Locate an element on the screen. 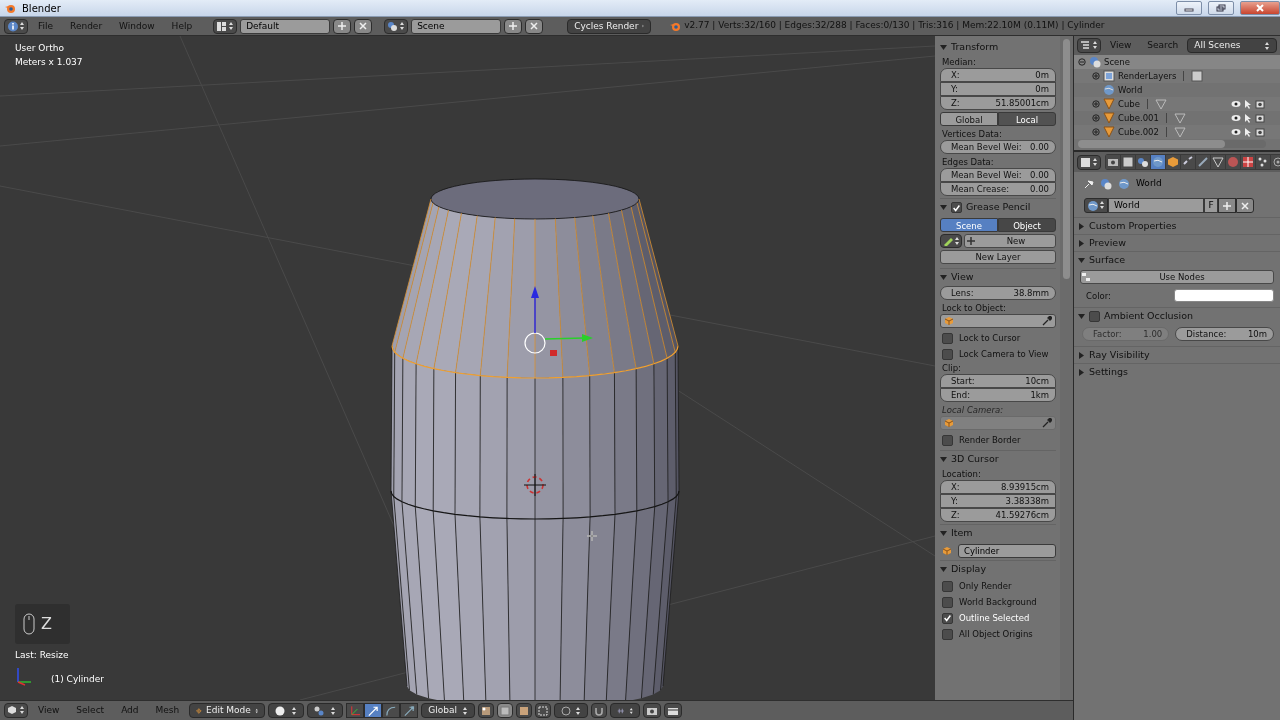 This screenshot has height=720, width=1280. mode-dropdown: Edit Mode is located at coordinates (227, 710).